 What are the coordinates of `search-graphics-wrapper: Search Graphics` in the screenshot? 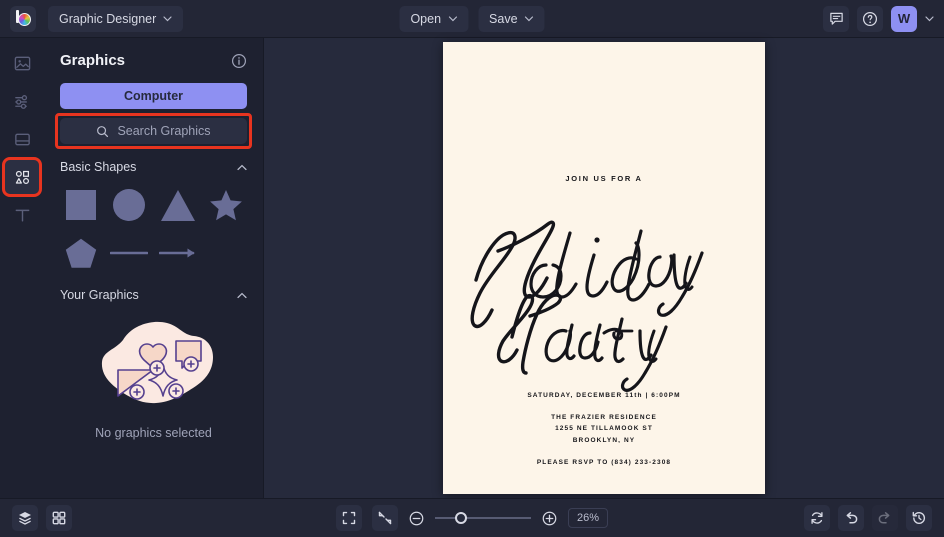 It's located at (153, 131).